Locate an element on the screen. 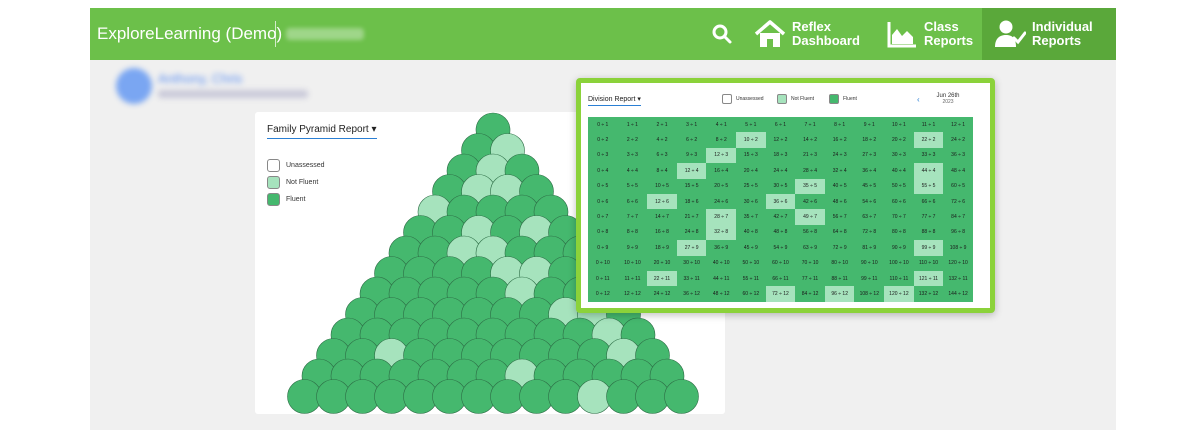 The image size is (1200, 447). fact-cell: 63 ÷ 7 is located at coordinates (869, 217).